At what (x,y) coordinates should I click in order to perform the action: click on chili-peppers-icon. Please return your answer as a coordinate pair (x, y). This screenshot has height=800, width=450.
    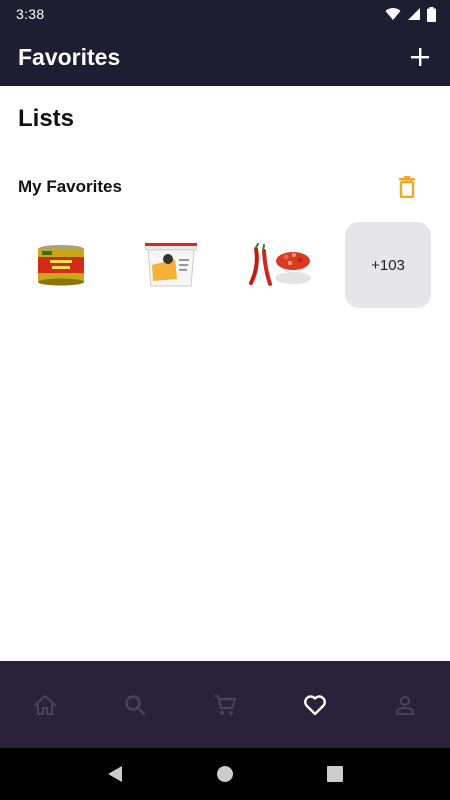
    Looking at the image, I should click on (280, 264).